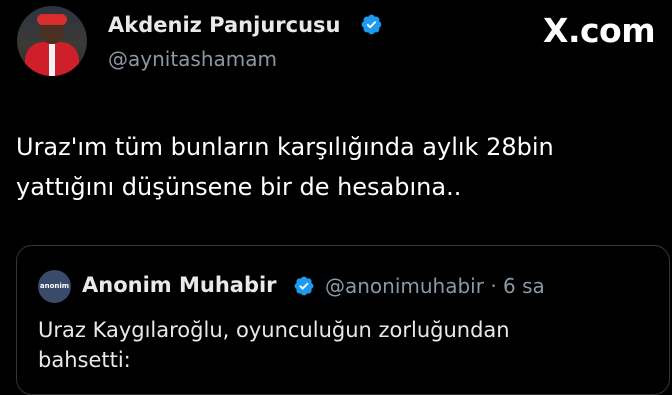  What do you see at coordinates (52, 41) in the screenshot?
I see `author-avatar` at bounding box center [52, 41].